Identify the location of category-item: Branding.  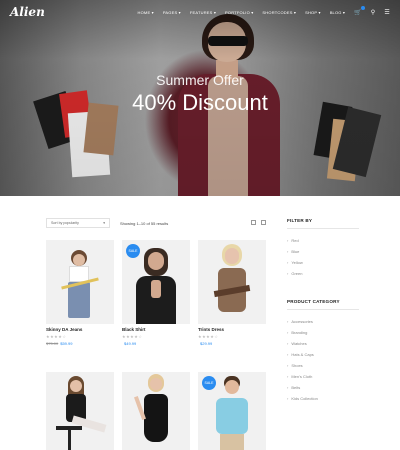
(323, 332).